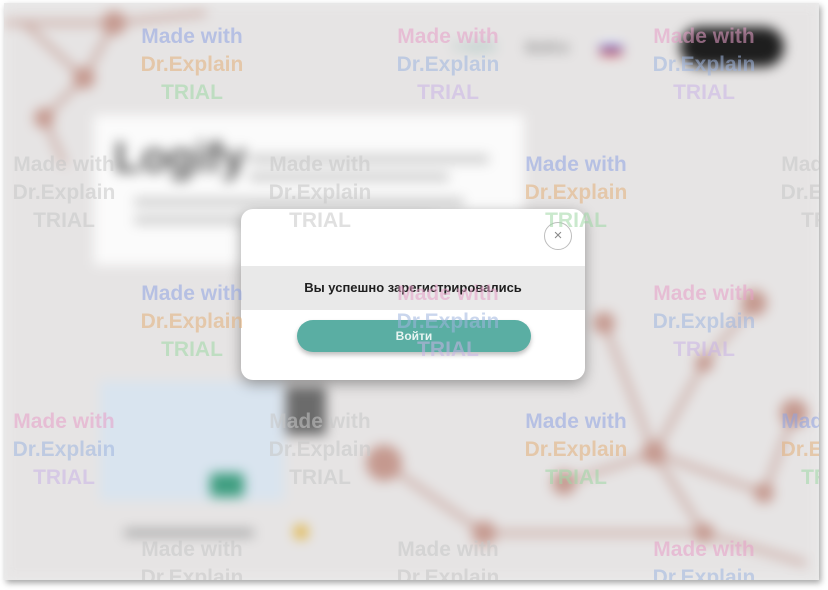 This screenshot has height=590, width=828. I want to click on preview-thumbnail, so click(306, 411).